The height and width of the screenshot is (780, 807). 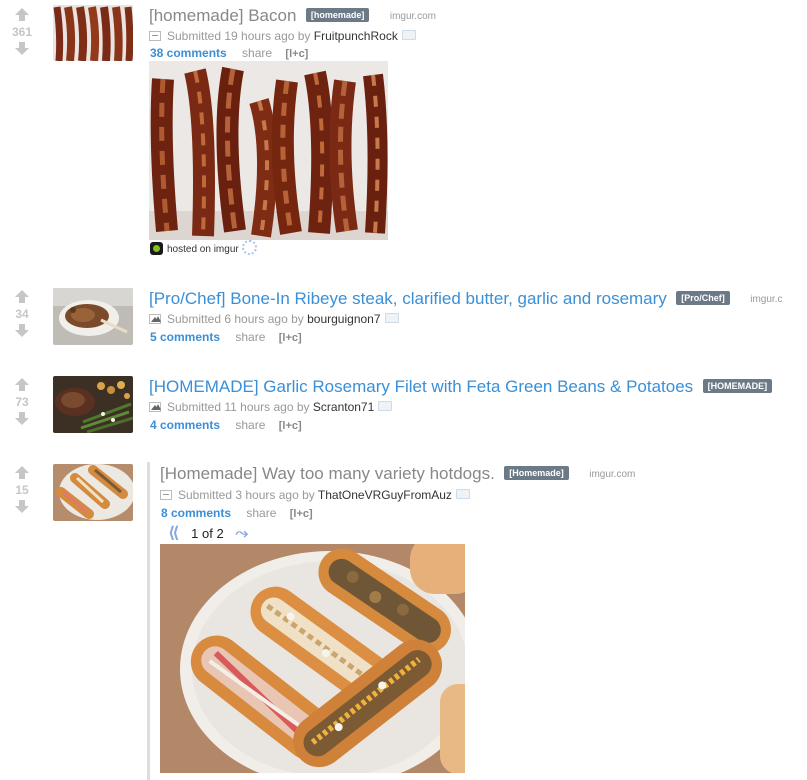 I want to click on post-title: [Homemade] Way too many variety hotdogs., so click(x=327, y=473).